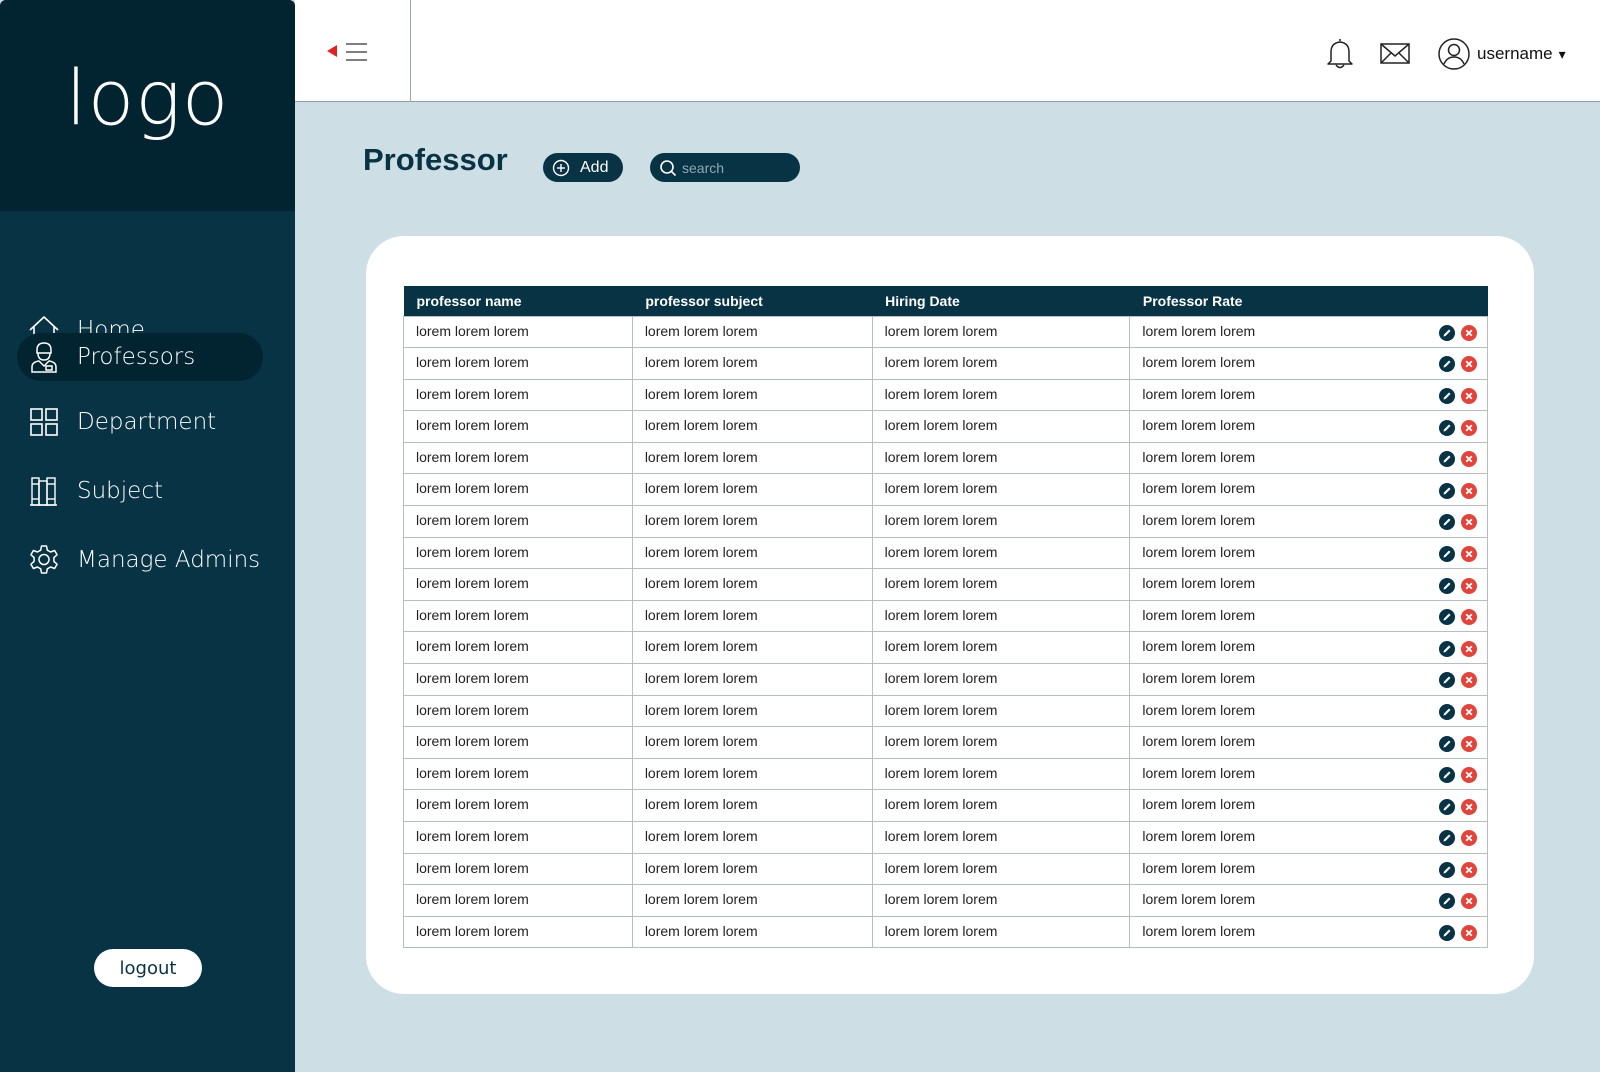 This screenshot has width=1600, height=1072. Describe the element at coordinates (668, 168) in the screenshot. I see `search-icon` at that location.